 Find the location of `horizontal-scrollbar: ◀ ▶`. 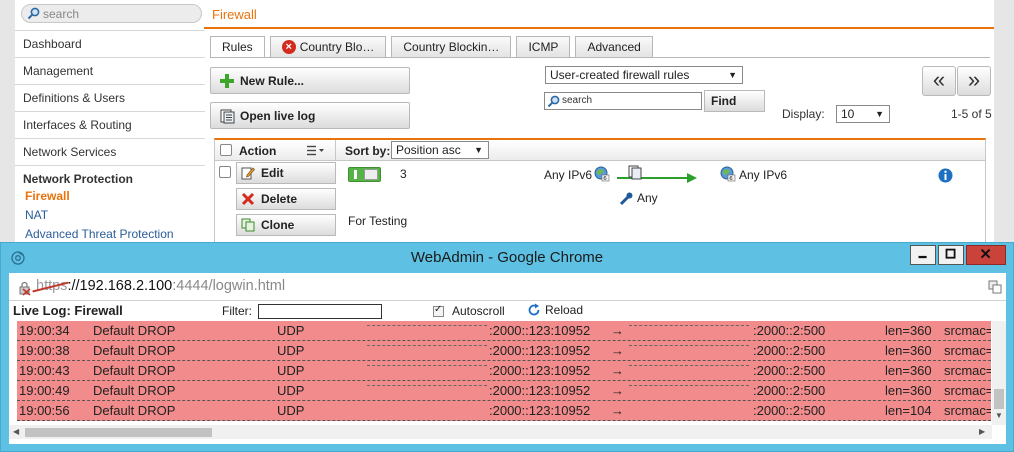

horizontal-scrollbar: ◀ ▶ is located at coordinates (500, 432).